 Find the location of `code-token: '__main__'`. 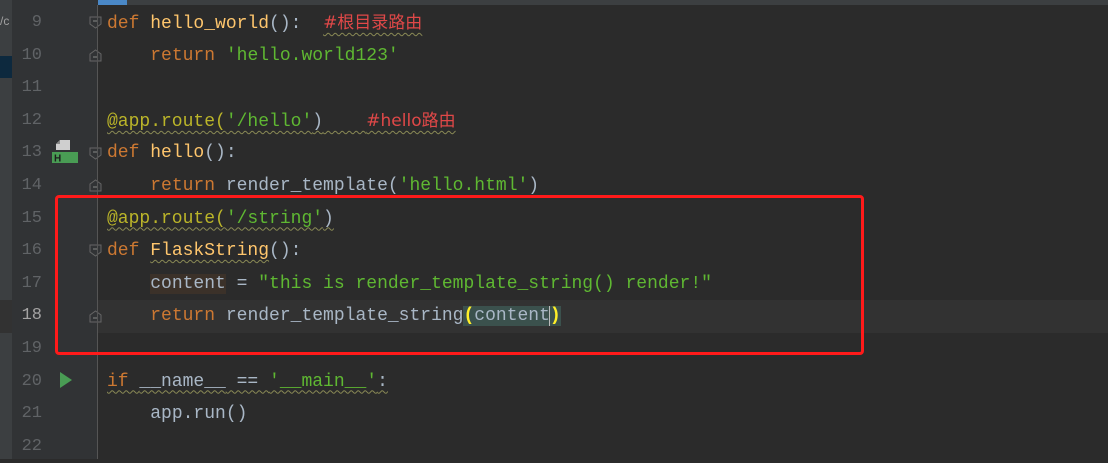

code-token: '__main__' is located at coordinates (323, 381).